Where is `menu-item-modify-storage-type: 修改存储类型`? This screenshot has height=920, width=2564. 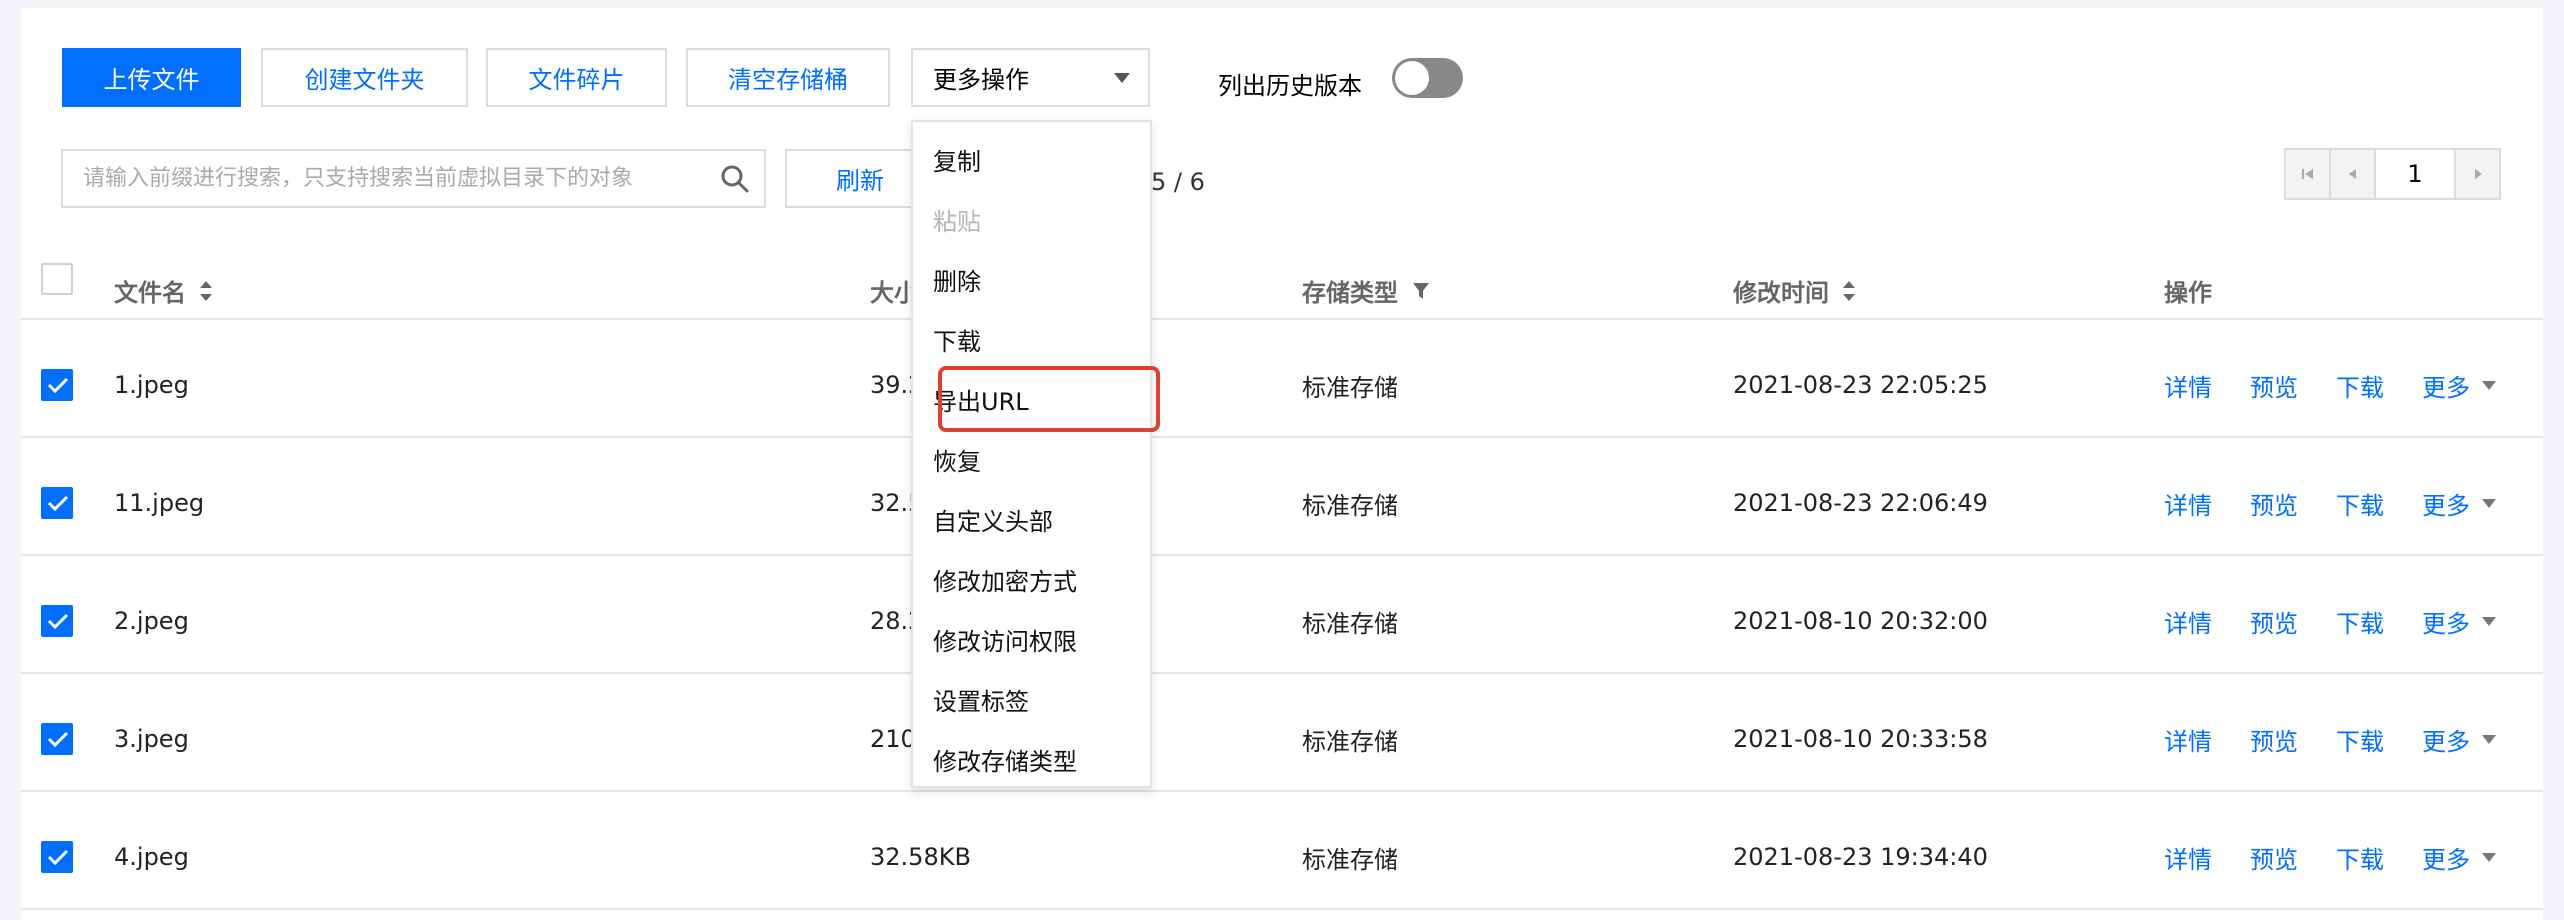 menu-item-modify-storage-type: 修改存储类型 is located at coordinates (1005, 759).